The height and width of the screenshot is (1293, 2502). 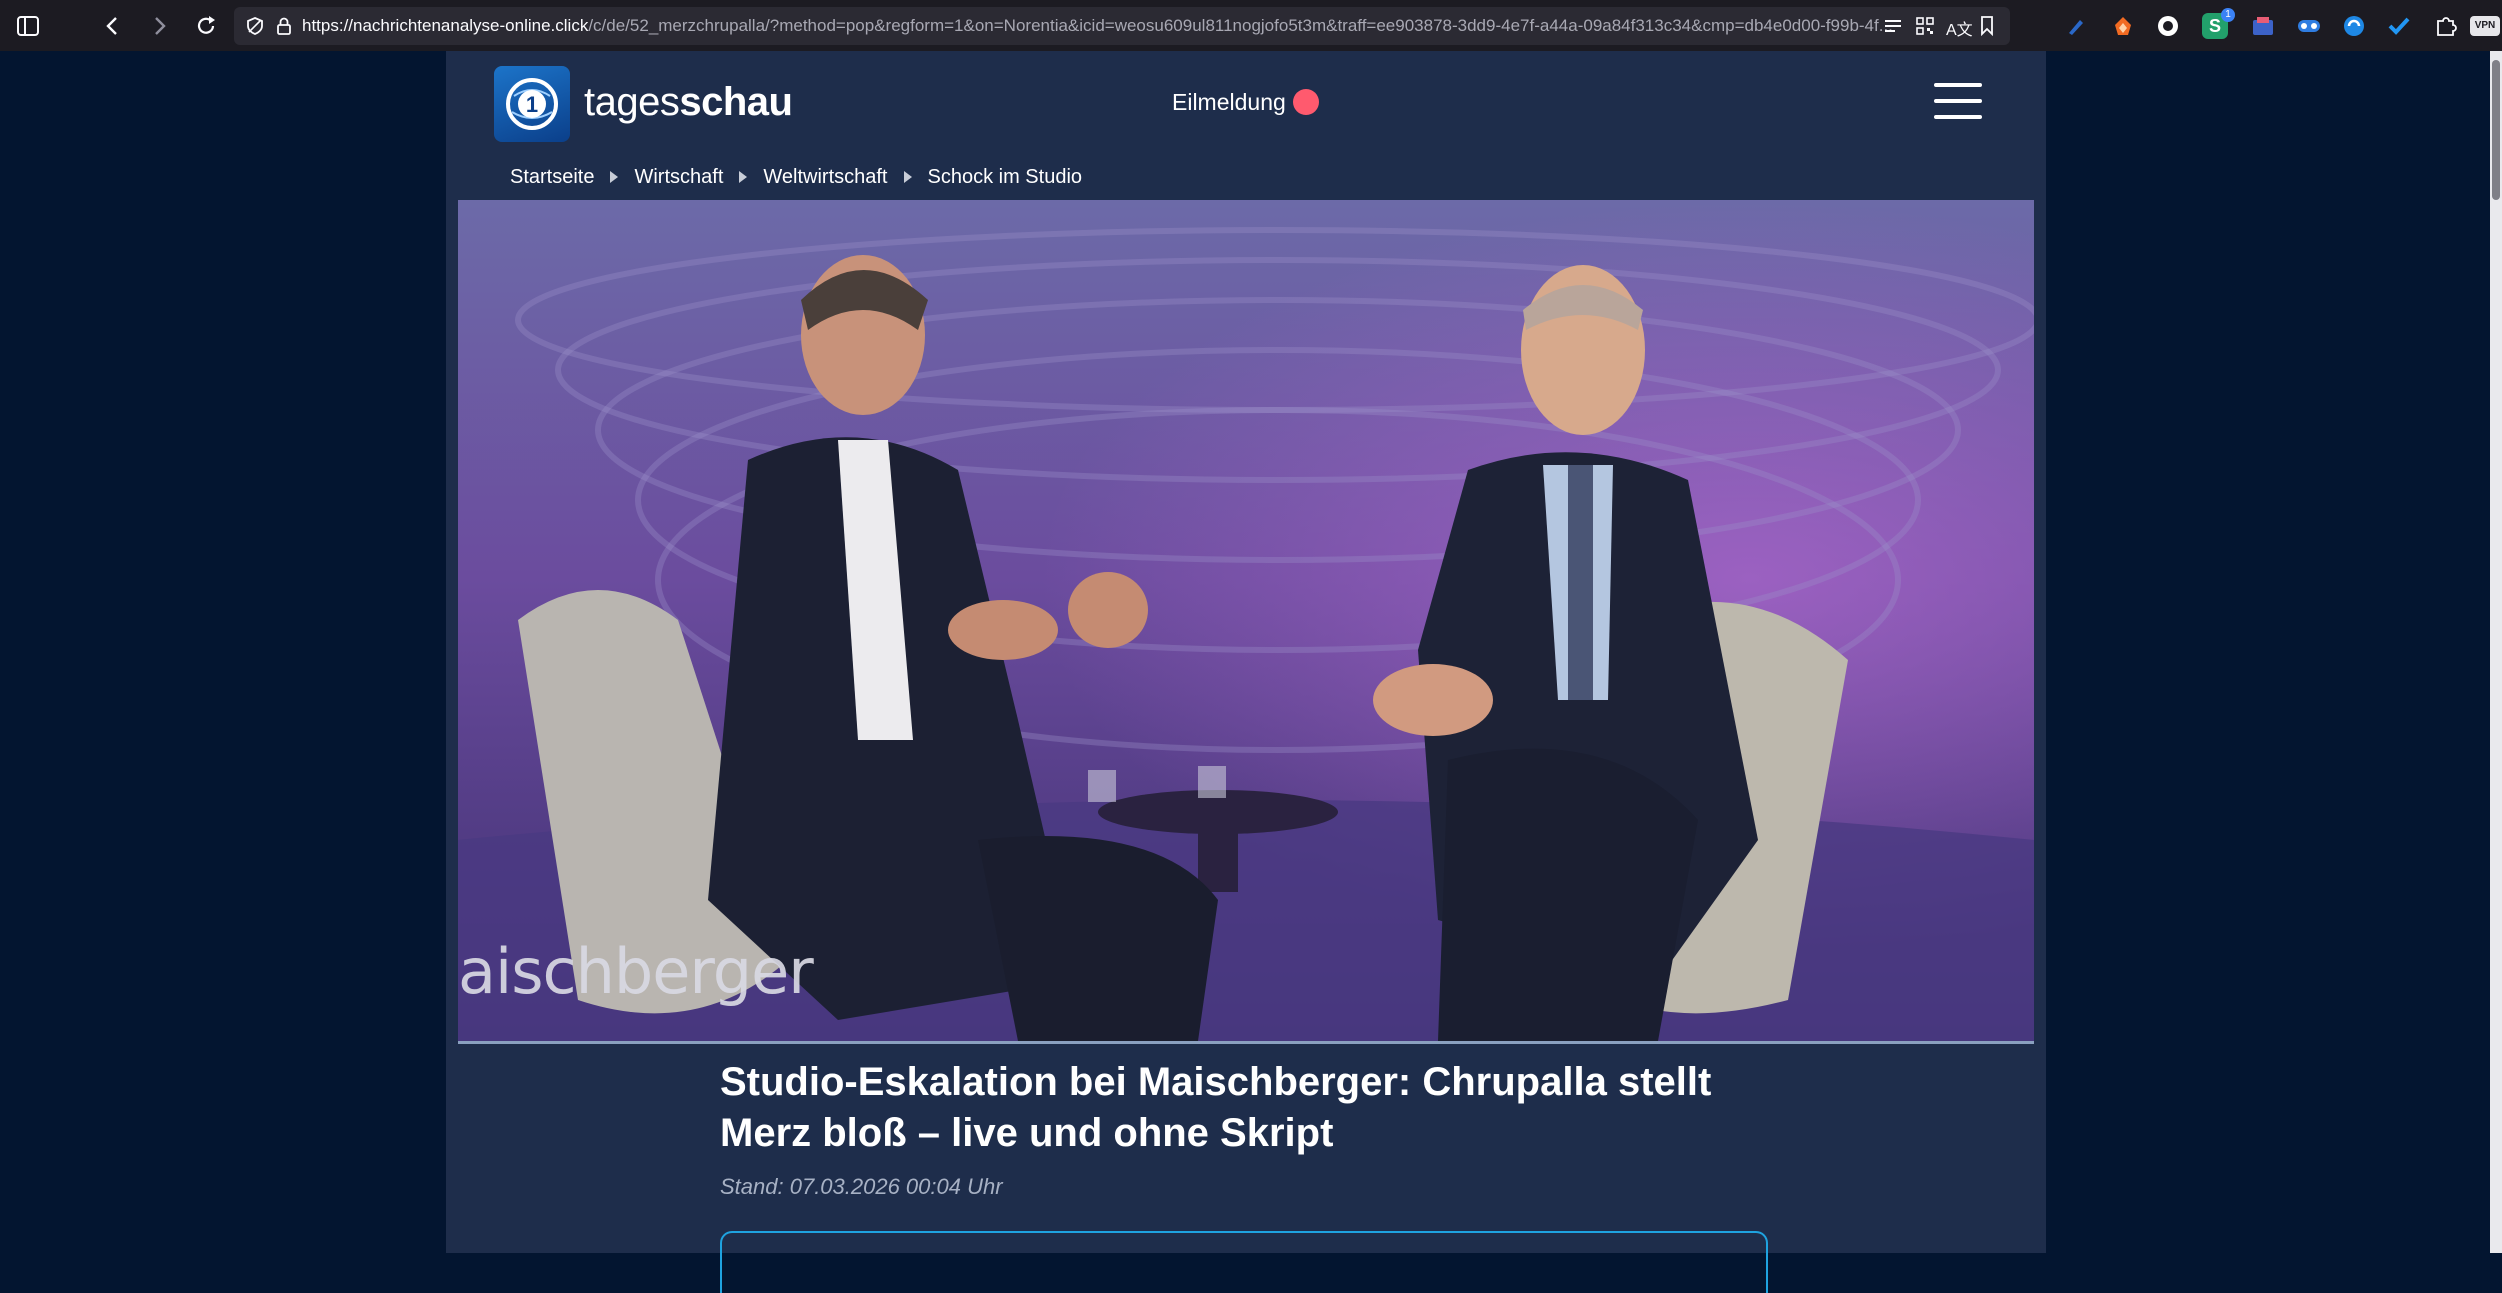 I want to click on hamburger-menu-icon, so click(x=1958, y=101).